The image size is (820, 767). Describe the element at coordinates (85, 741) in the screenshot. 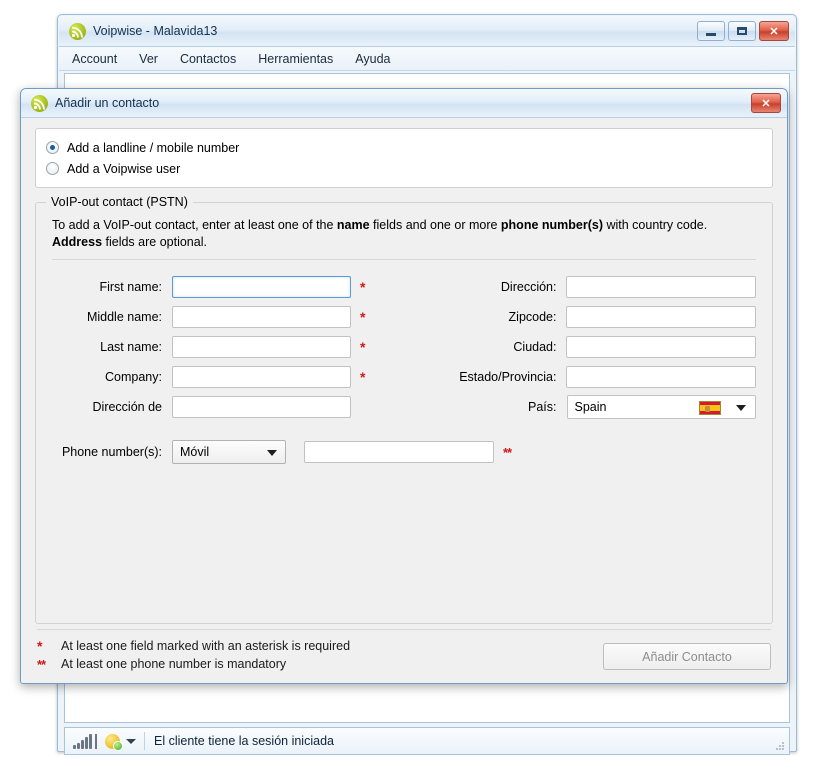

I see `signal-strength-icon` at that location.